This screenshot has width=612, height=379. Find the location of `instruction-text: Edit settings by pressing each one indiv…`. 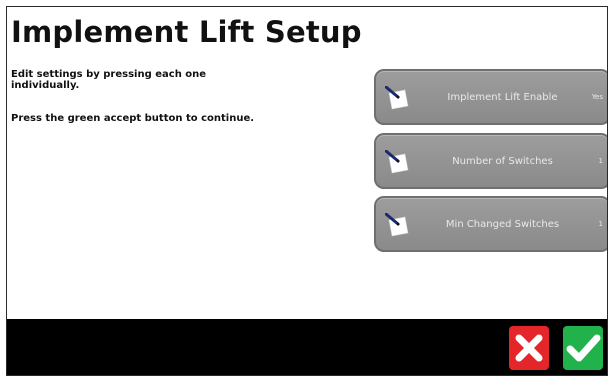

instruction-text: Edit settings by pressing each one indiv… is located at coordinates (109, 80).